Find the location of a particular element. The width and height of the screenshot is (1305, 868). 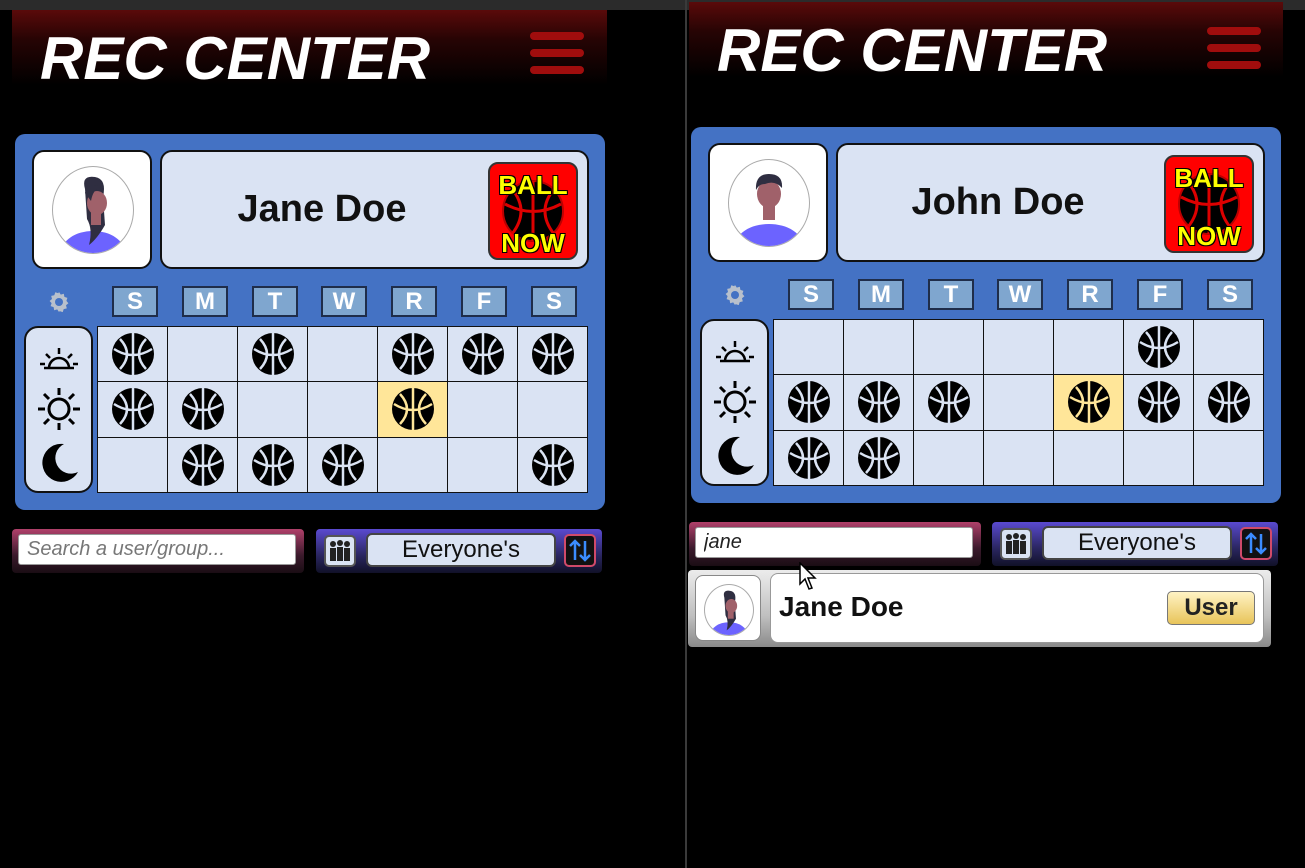

day-header-thu: R is located at coordinates (1090, 294).